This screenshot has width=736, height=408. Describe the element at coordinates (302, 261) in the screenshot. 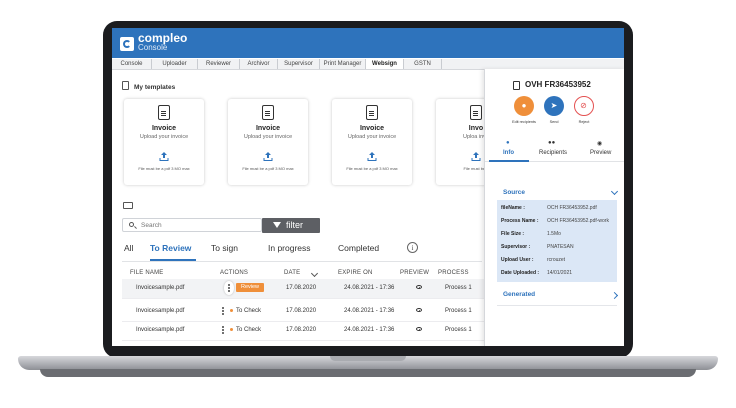

I see `tabs-divider` at that location.